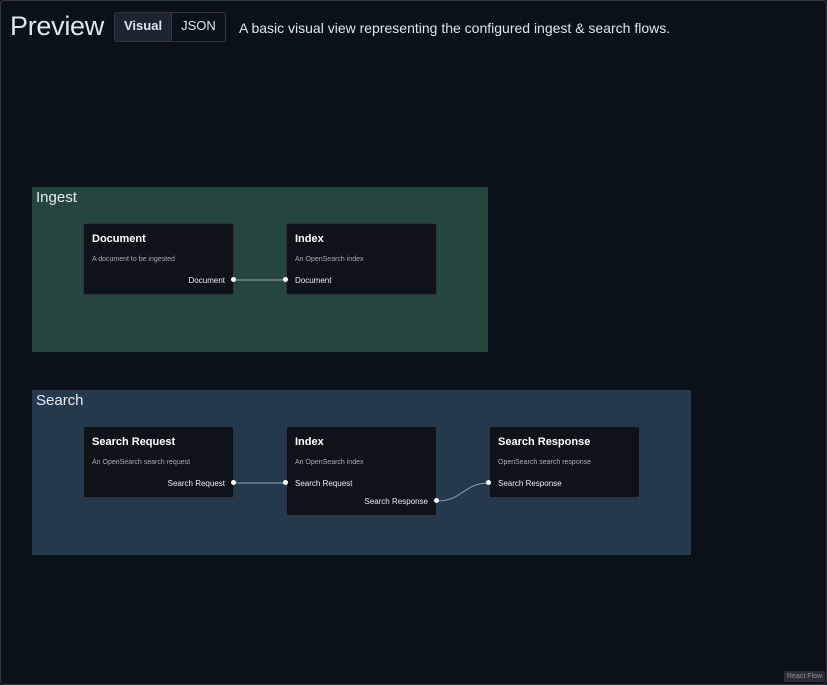  What do you see at coordinates (141, 462) in the screenshot?
I see `node-description: An OpenSearch search request` at bounding box center [141, 462].